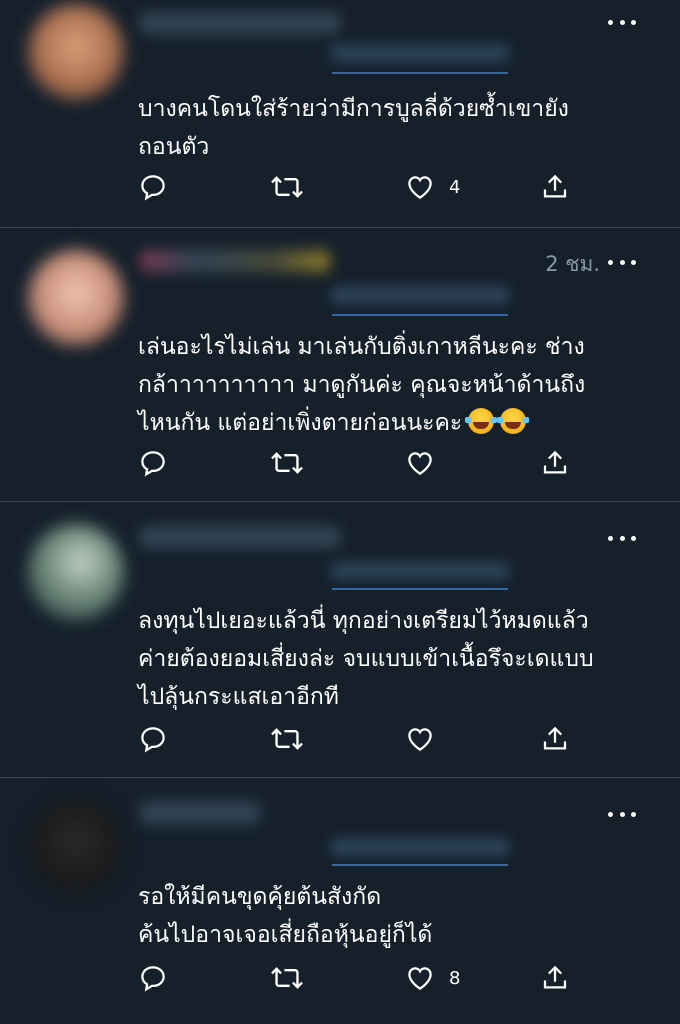  I want to click on like-count: 8, so click(455, 978).